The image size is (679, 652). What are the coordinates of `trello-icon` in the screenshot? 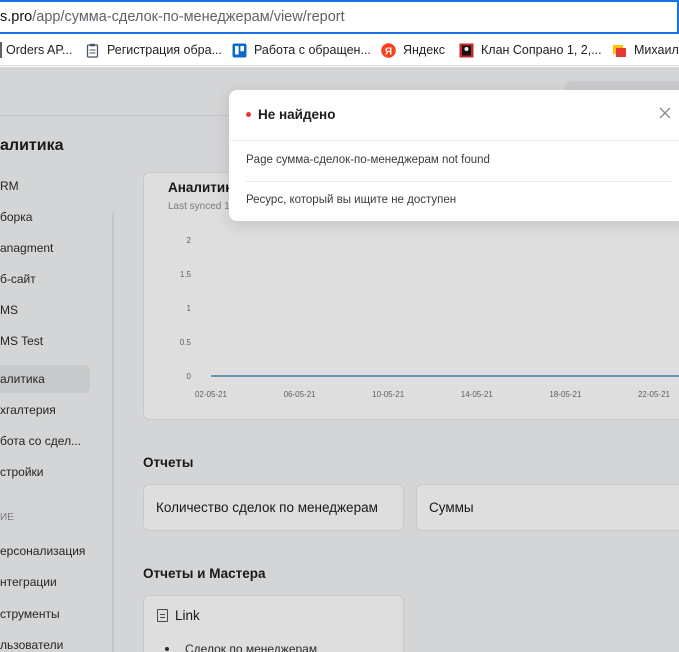 It's located at (239, 50).